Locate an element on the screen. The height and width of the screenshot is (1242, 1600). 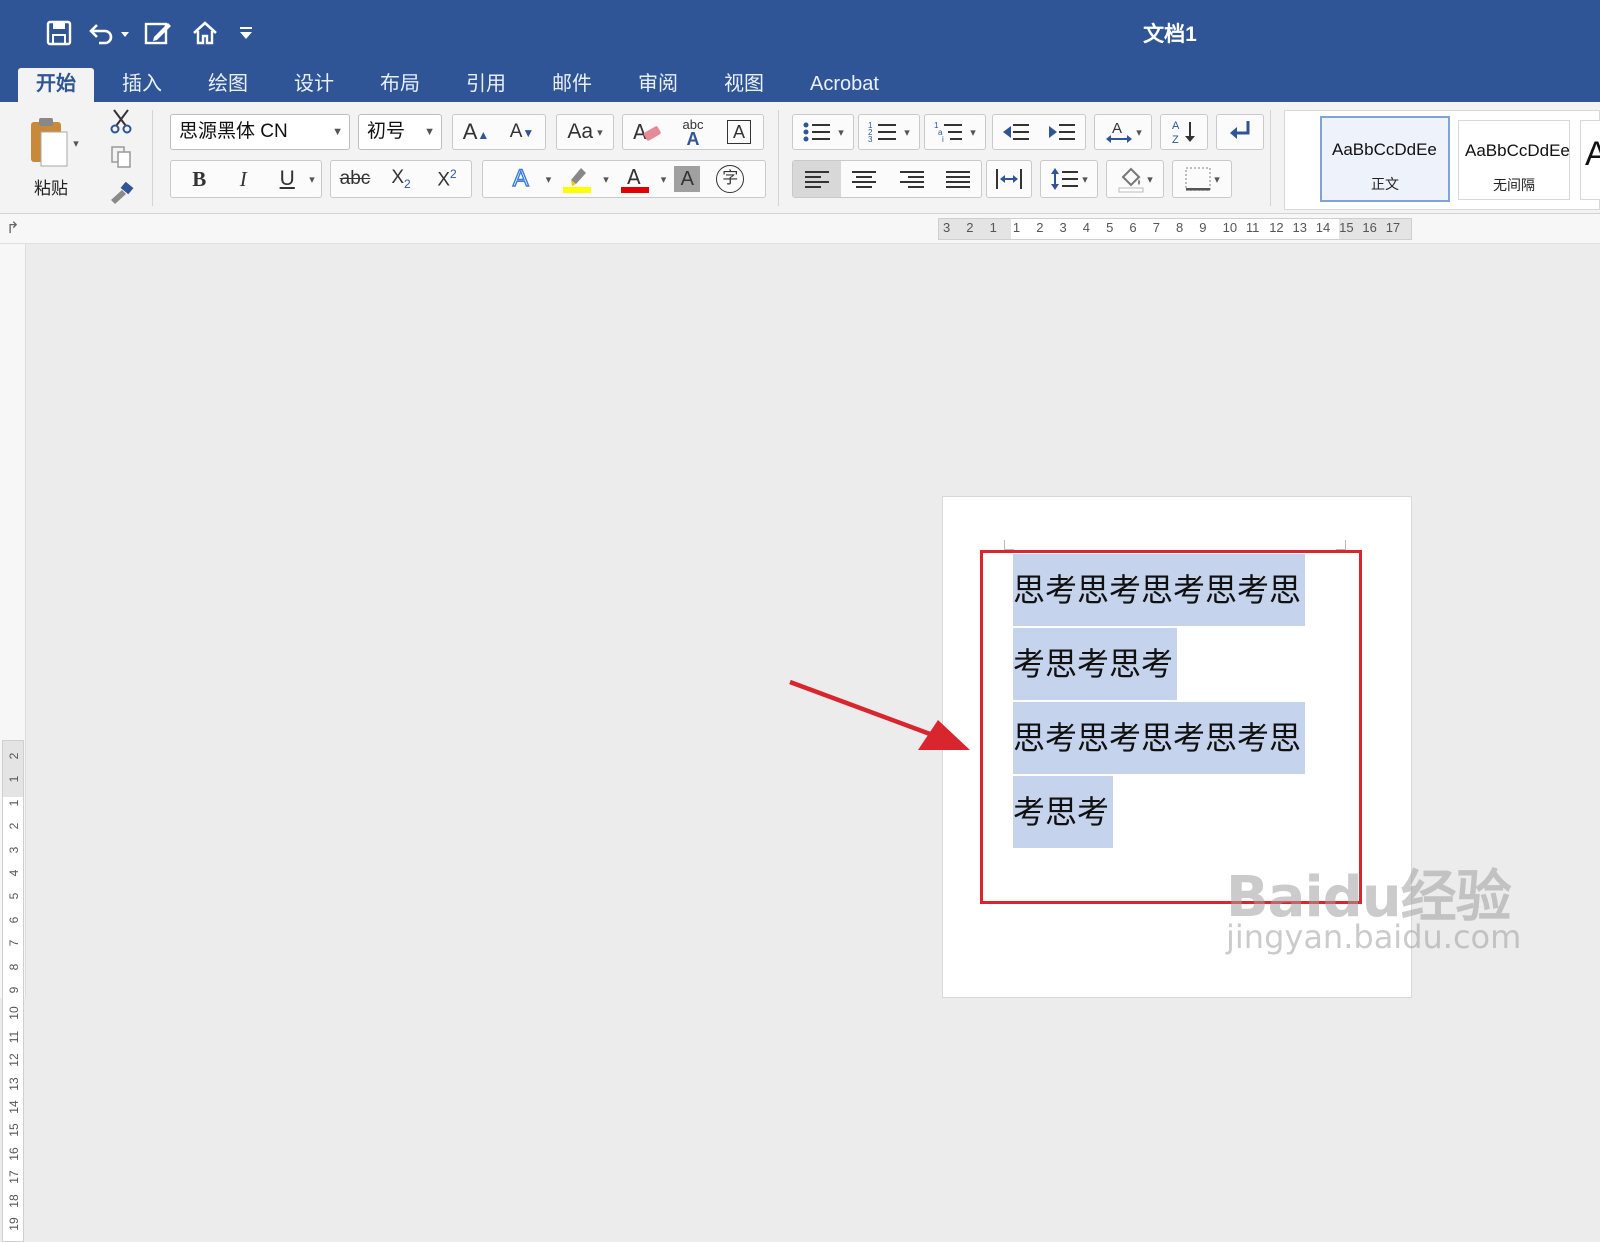
copy-button is located at coordinates (121, 157).